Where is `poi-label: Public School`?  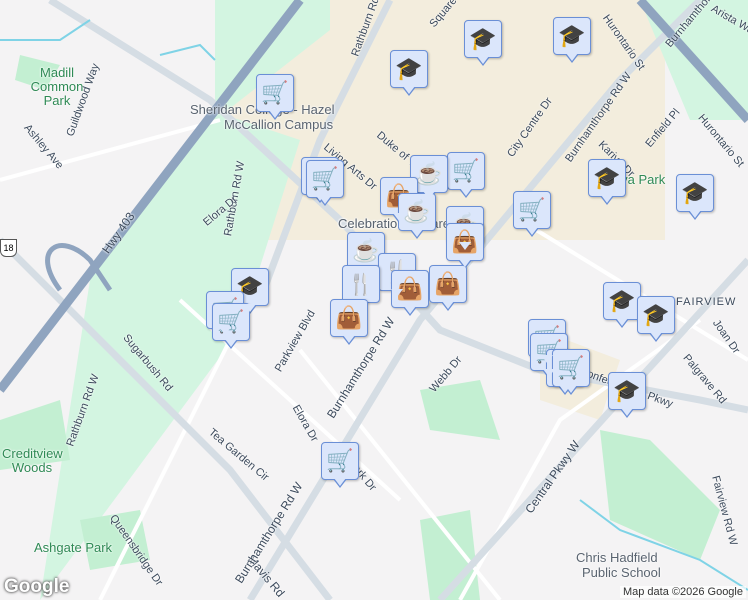
poi-label: Public School is located at coordinates (621, 572).